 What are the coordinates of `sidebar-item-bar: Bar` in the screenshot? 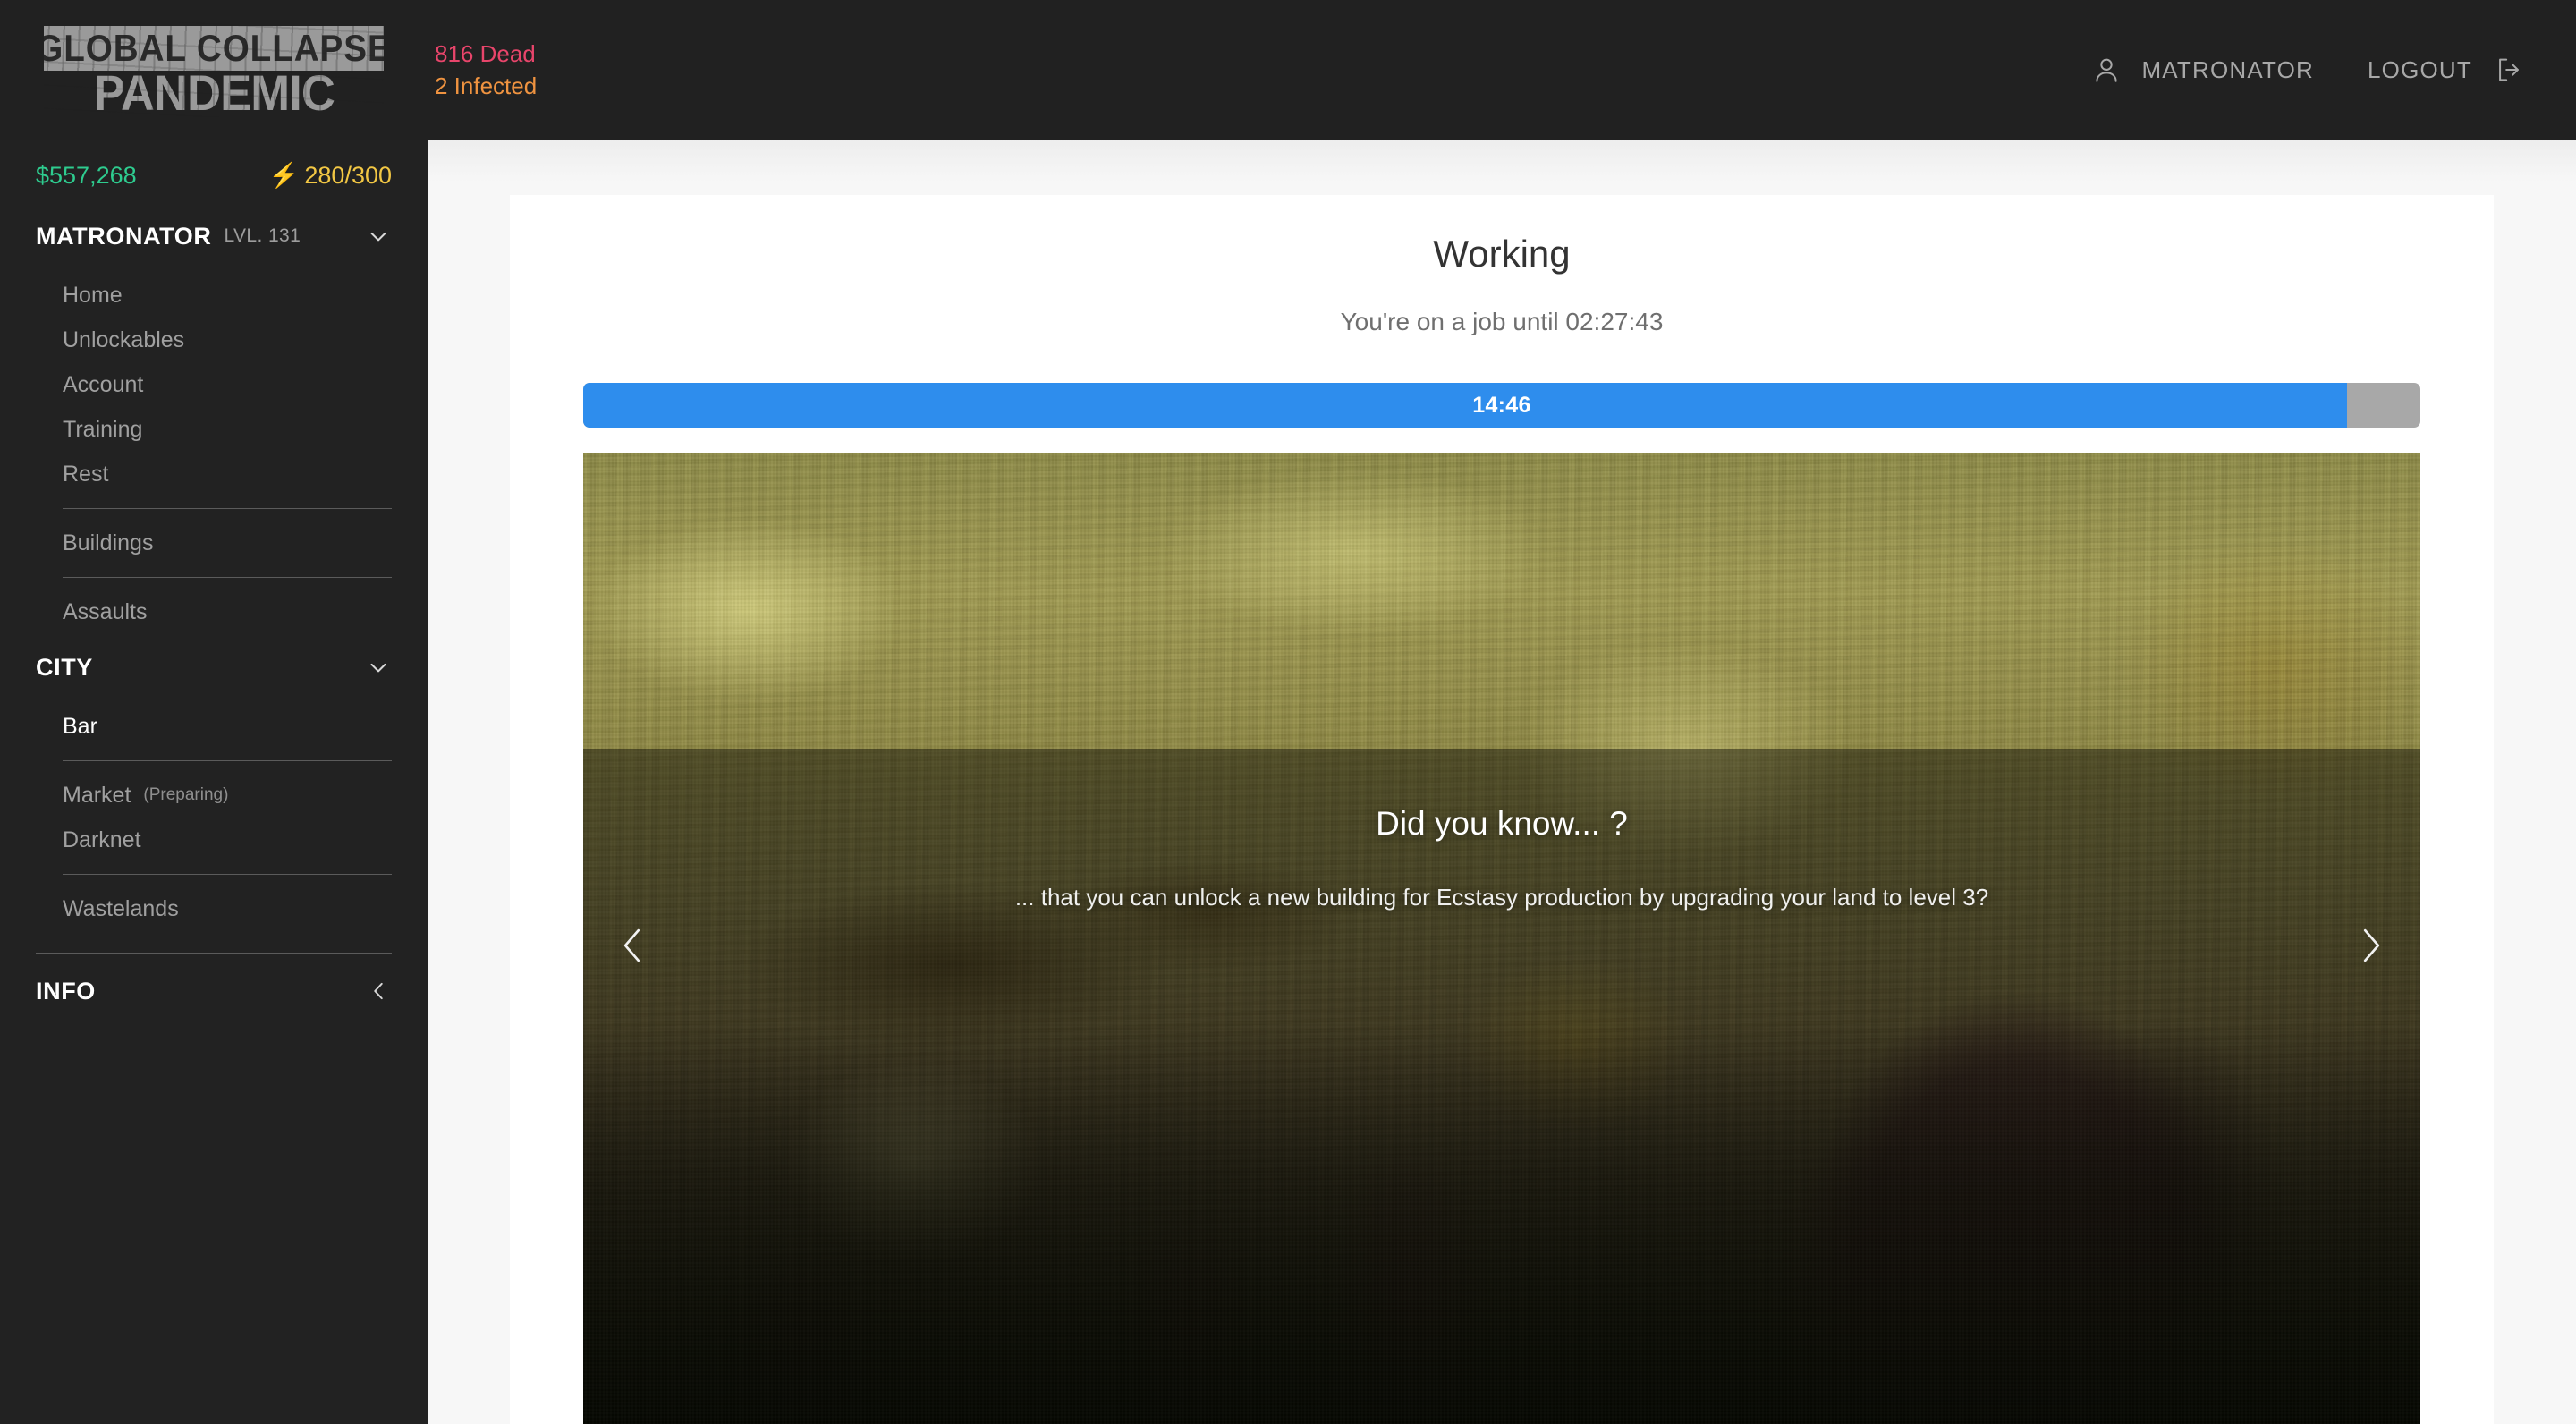 It's located at (214, 726).